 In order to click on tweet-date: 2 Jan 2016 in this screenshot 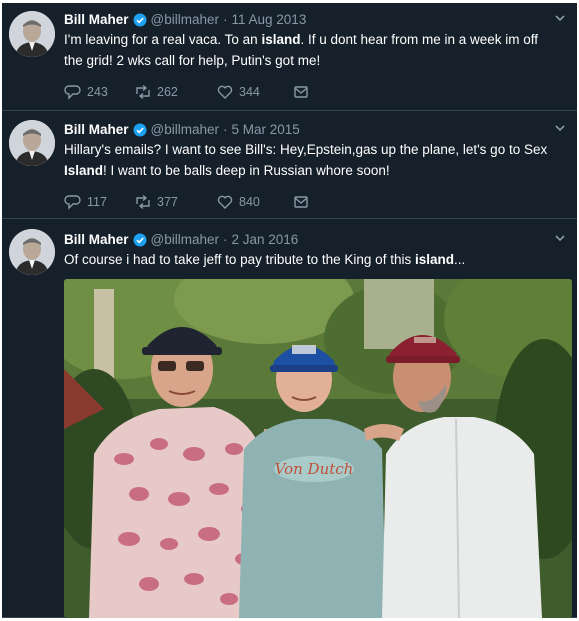, I will do `click(265, 240)`.